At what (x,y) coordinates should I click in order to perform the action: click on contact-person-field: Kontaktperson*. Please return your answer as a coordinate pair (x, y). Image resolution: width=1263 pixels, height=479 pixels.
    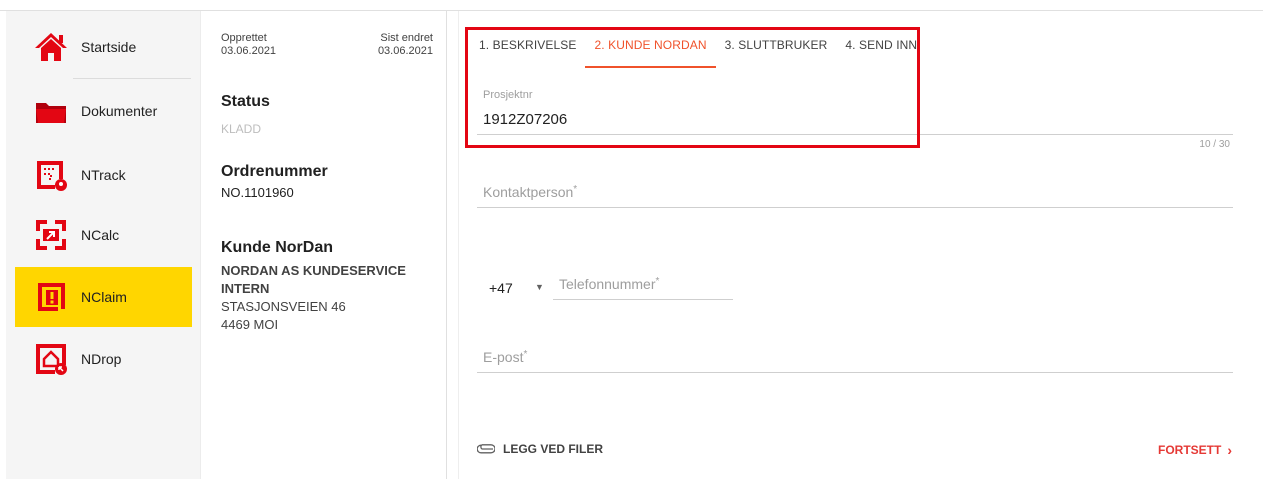
    Looking at the image, I should click on (855, 193).